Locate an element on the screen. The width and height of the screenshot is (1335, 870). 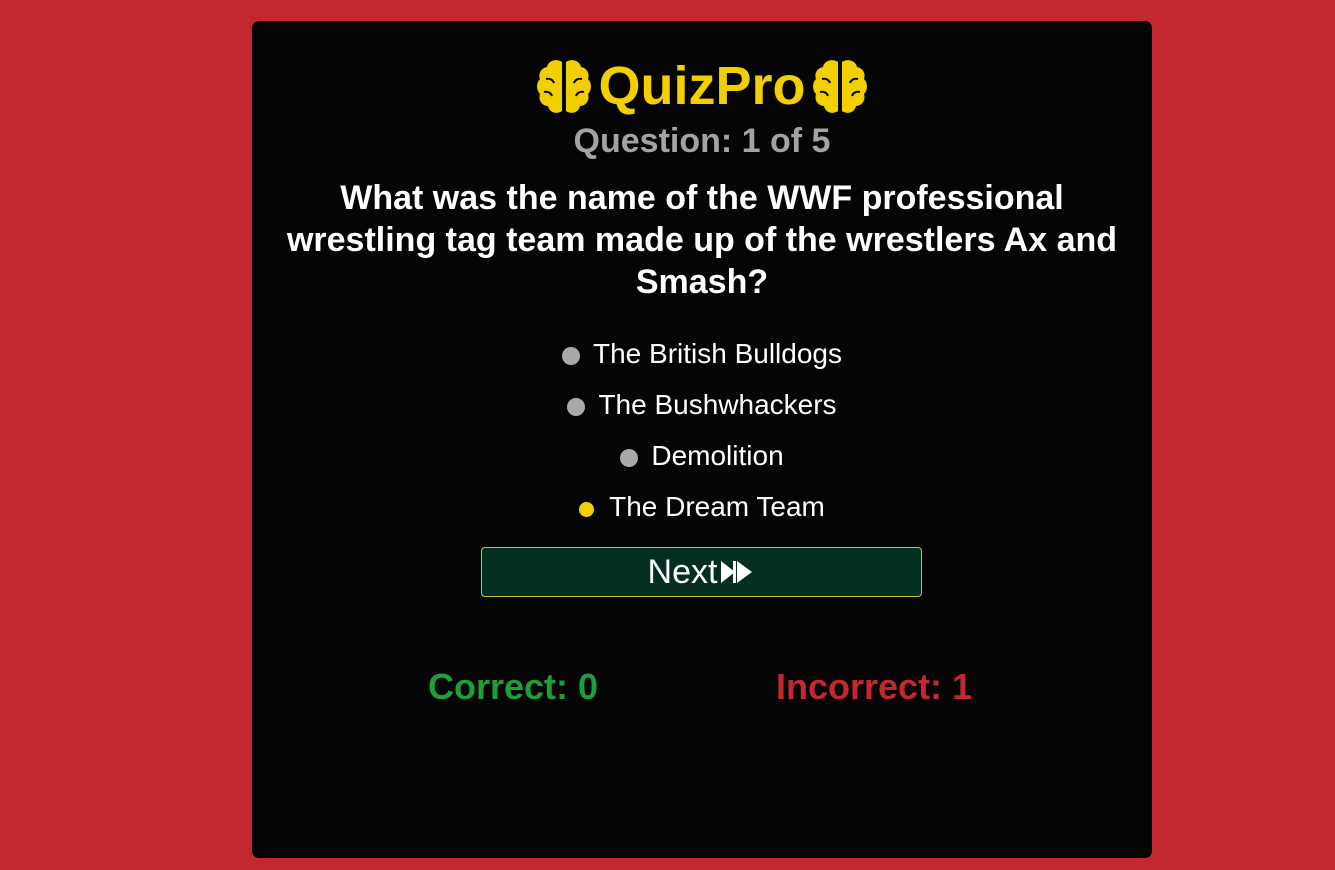
question-counter: Question: 1 of 5 is located at coordinates (702, 141).